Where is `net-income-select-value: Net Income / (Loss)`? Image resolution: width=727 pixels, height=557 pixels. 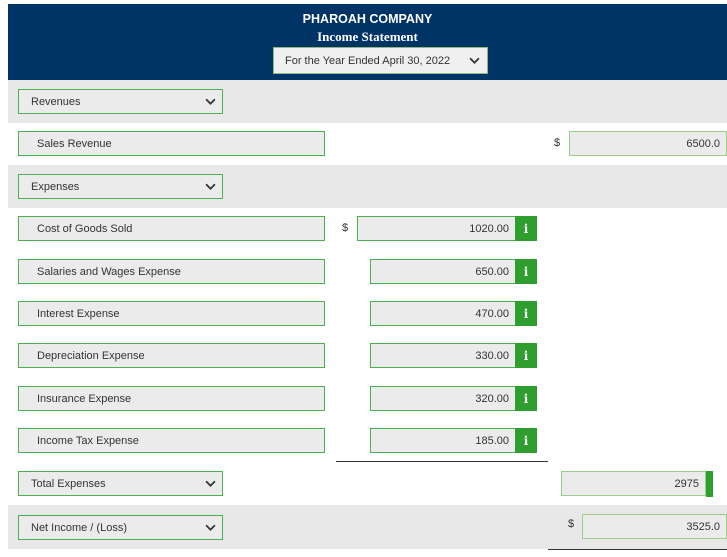 net-income-select-value: Net Income / (Loss) is located at coordinates (79, 527).